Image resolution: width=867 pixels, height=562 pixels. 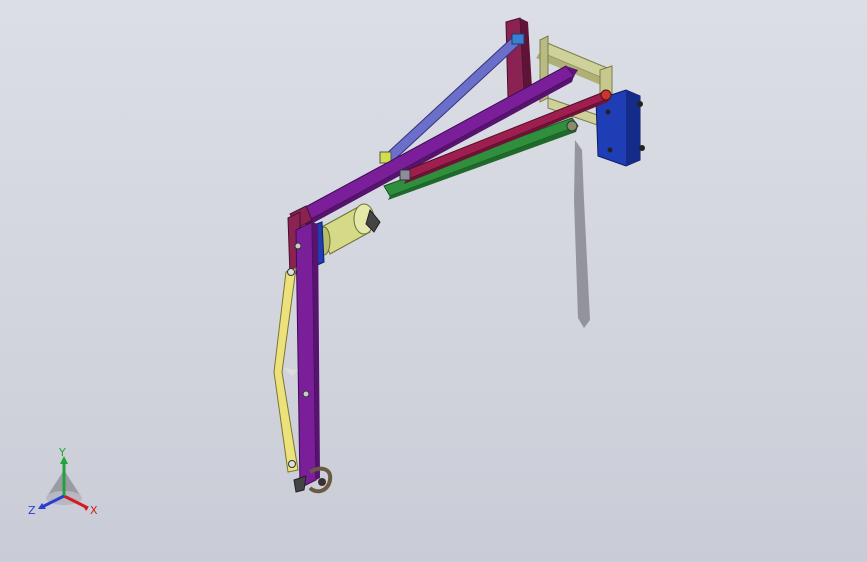 What do you see at coordinates (62, 453) in the screenshot?
I see `y-axis-label: Y` at bounding box center [62, 453].